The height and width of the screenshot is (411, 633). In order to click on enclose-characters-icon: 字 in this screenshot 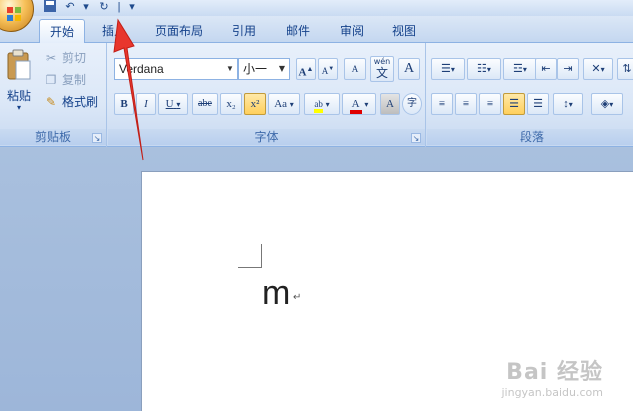, I will do `click(412, 103)`.